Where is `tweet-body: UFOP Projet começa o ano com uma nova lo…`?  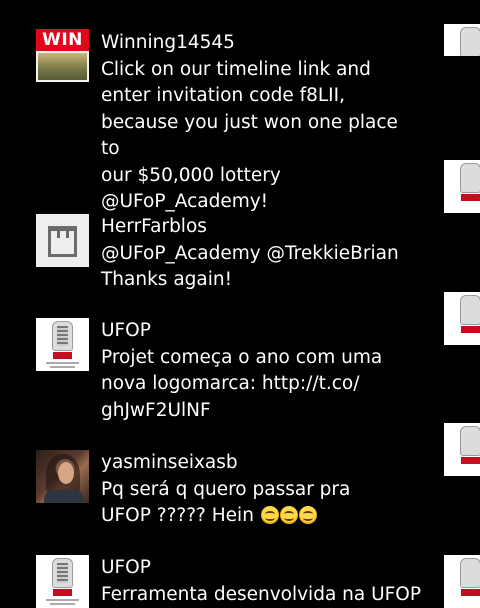 tweet-body: UFOP Projet começa o ano com uma nova lo… is located at coordinates (261, 371).